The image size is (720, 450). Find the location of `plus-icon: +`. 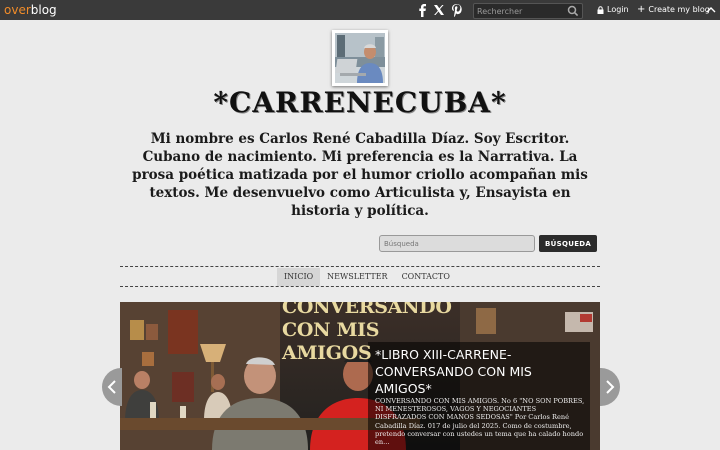

plus-icon: + is located at coordinates (641, 9).